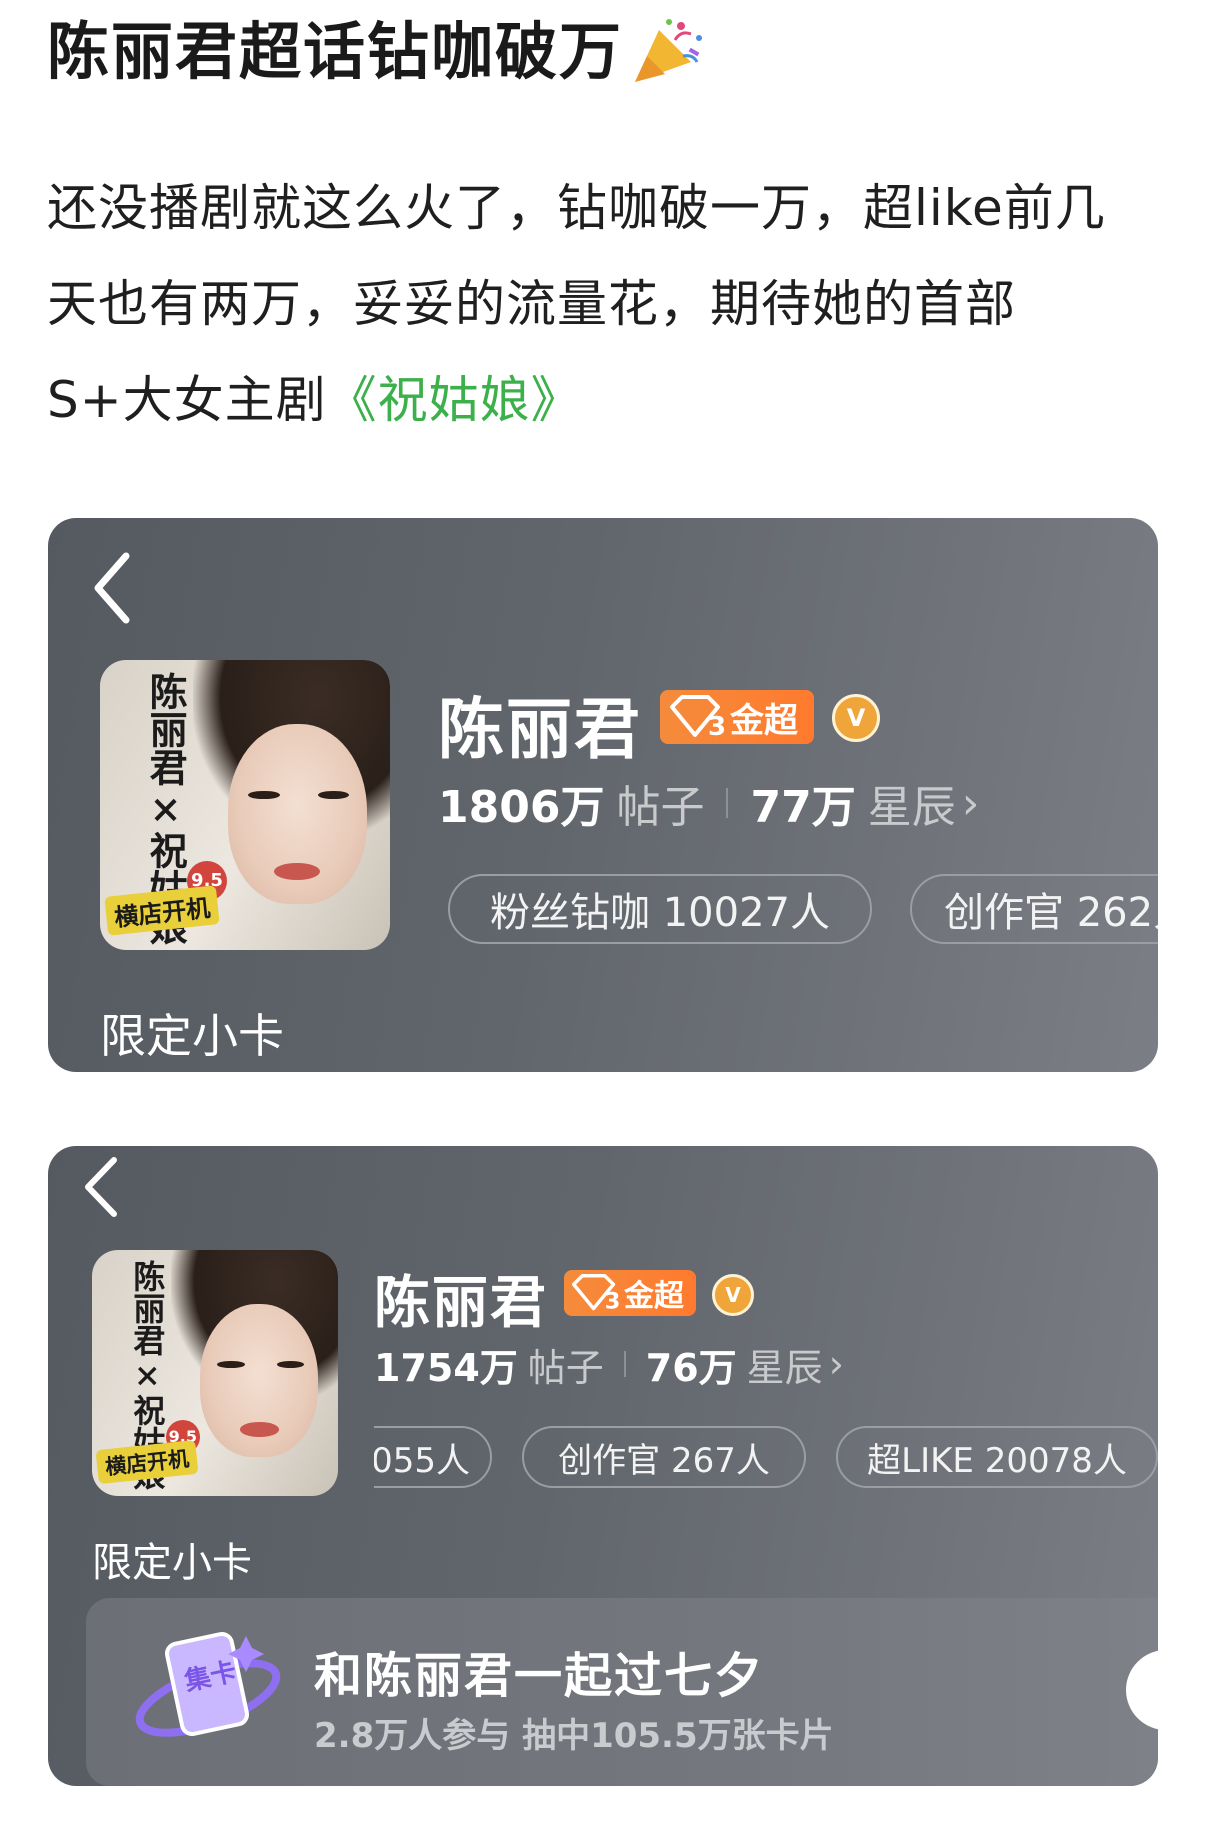 The width and height of the screenshot is (1206, 1830). I want to click on stars-count: 76万, so click(691, 1367).